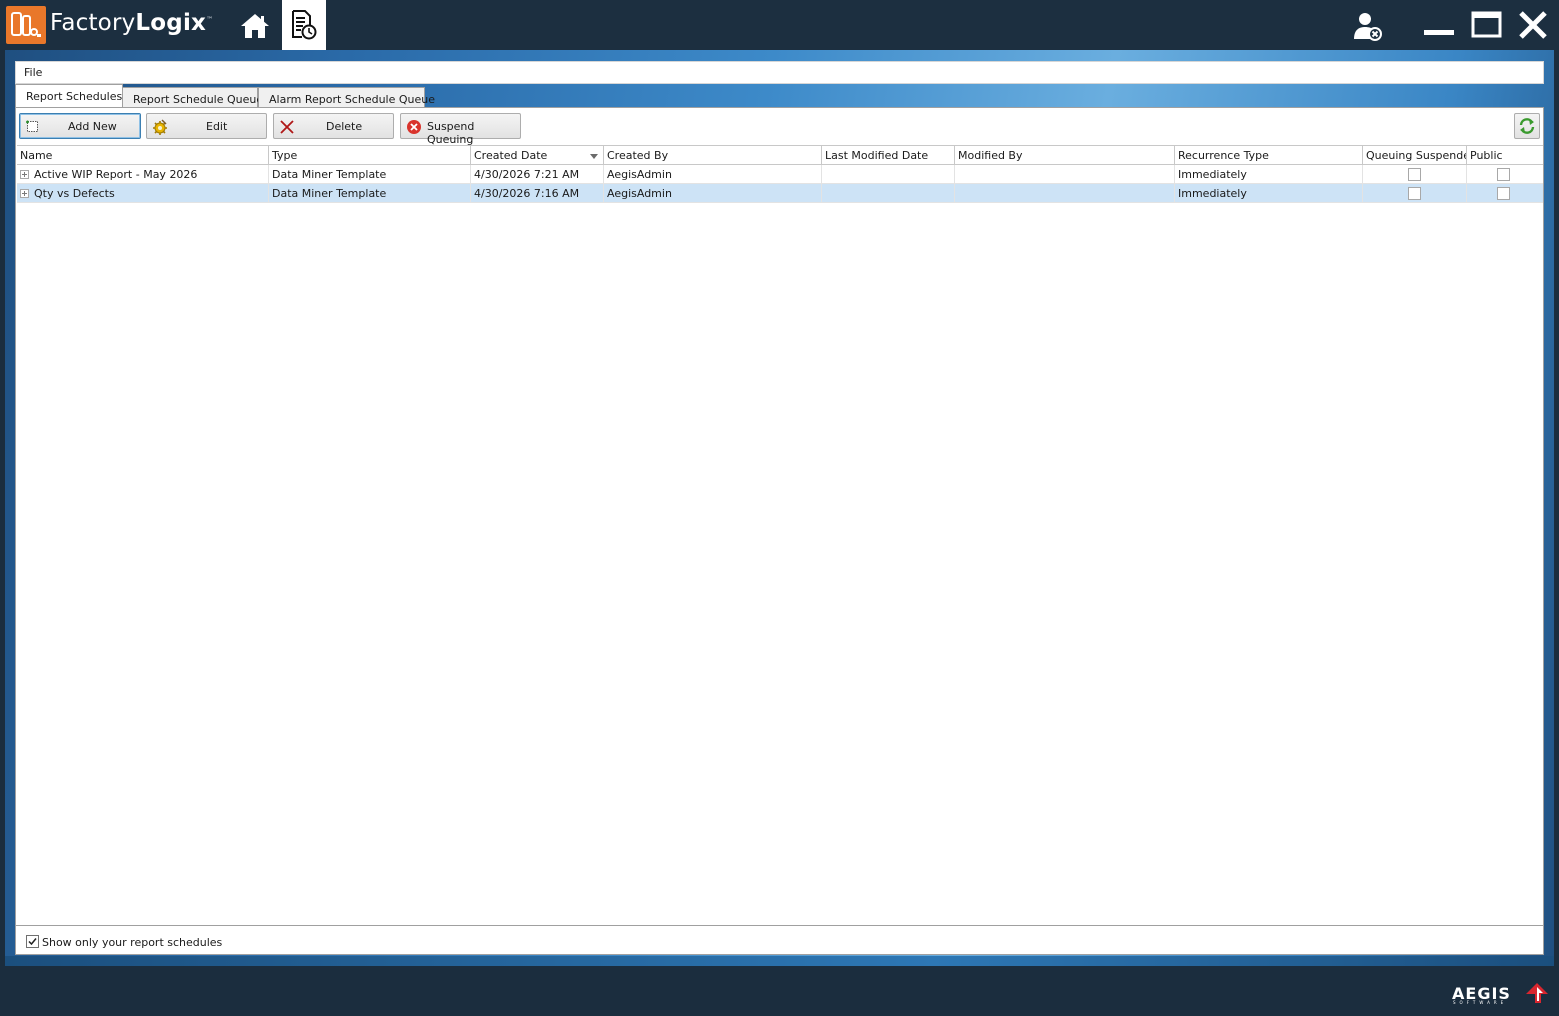 The height and width of the screenshot is (1016, 1559). I want to click on minimize-button, so click(1439, 26).